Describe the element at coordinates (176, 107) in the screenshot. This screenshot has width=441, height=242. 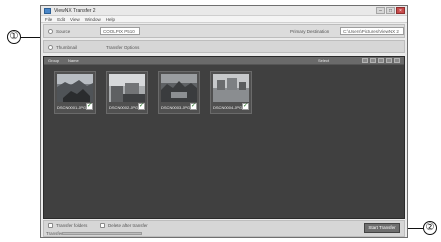
I see `thumbnail-filename-3: DSCN0003.JPG` at that location.